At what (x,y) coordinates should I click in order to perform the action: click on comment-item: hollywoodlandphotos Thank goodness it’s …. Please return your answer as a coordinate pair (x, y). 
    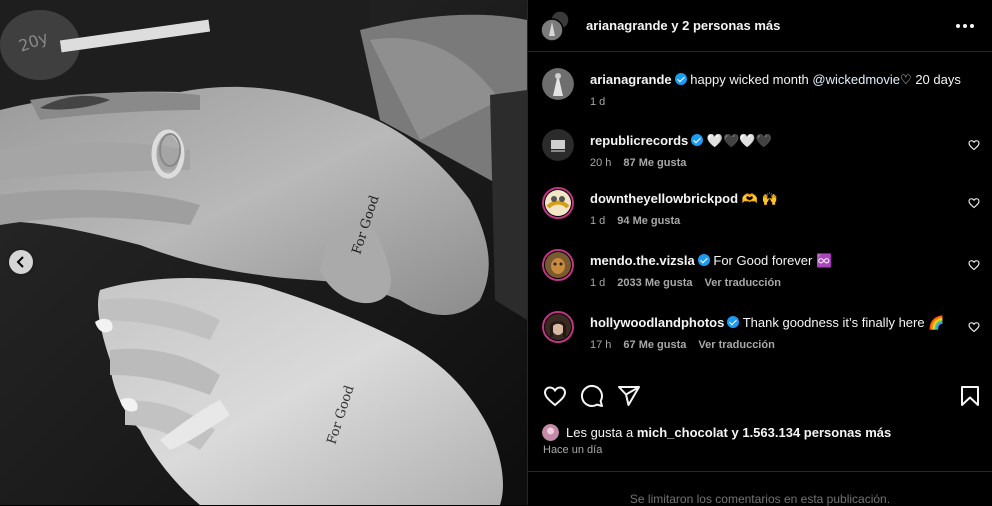
    Looking at the image, I should click on (761, 331).